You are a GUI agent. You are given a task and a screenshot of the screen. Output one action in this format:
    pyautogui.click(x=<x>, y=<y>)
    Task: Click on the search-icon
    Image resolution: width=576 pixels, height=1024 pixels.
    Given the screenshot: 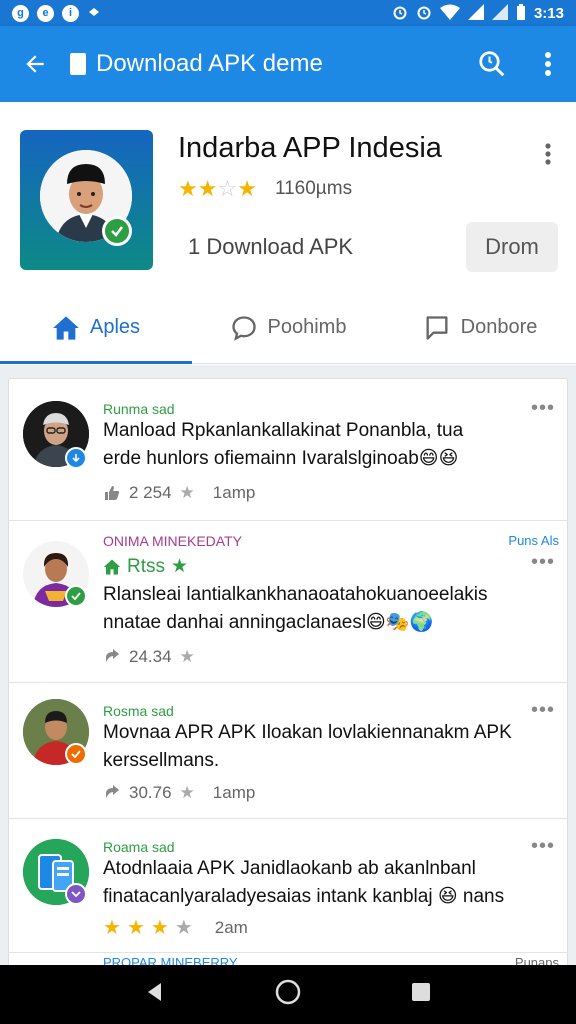 What is the action you would take?
    pyautogui.click(x=492, y=64)
    